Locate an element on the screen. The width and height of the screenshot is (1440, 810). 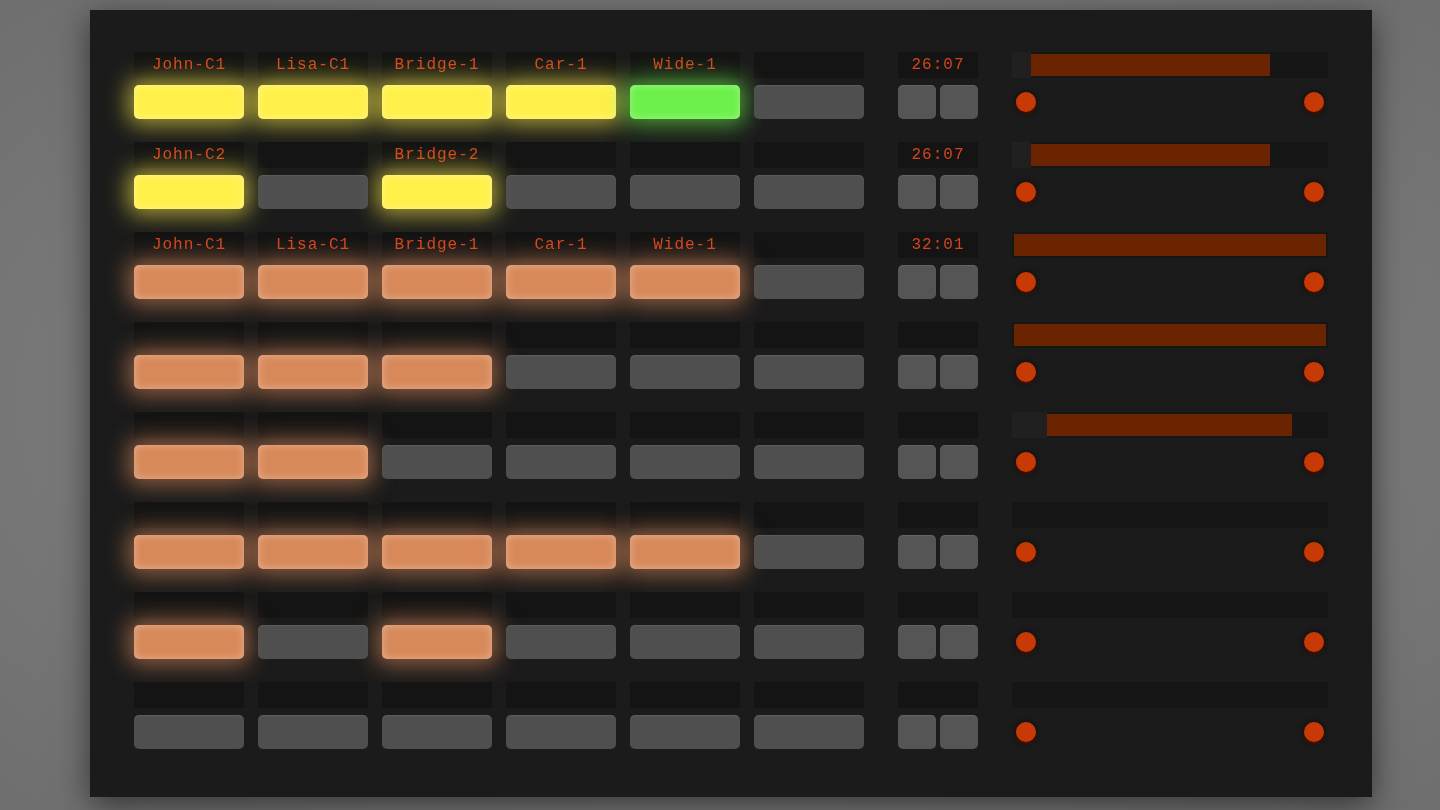
clip-name-display: John-C2 is located at coordinates (189, 155).